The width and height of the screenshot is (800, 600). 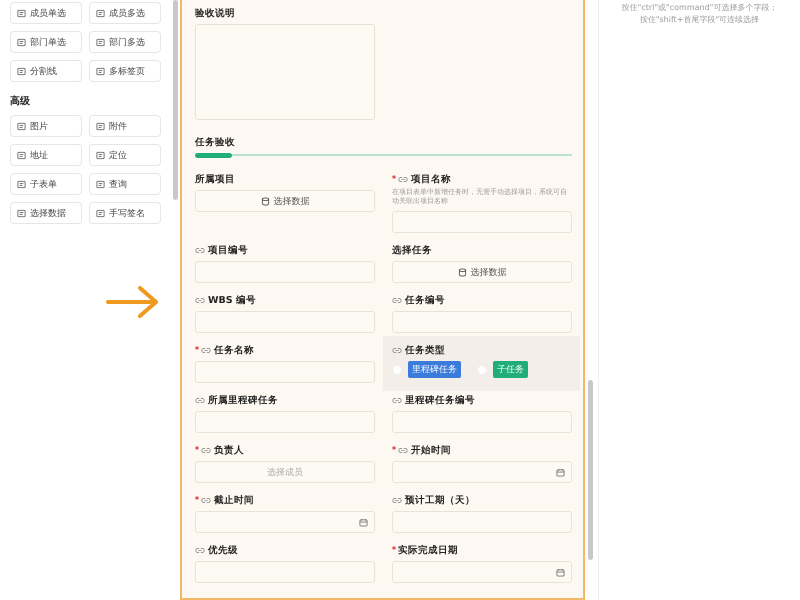 What do you see at coordinates (510, 369) in the screenshot?
I see `option-tag: 子任务` at bounding box center [510, 369].